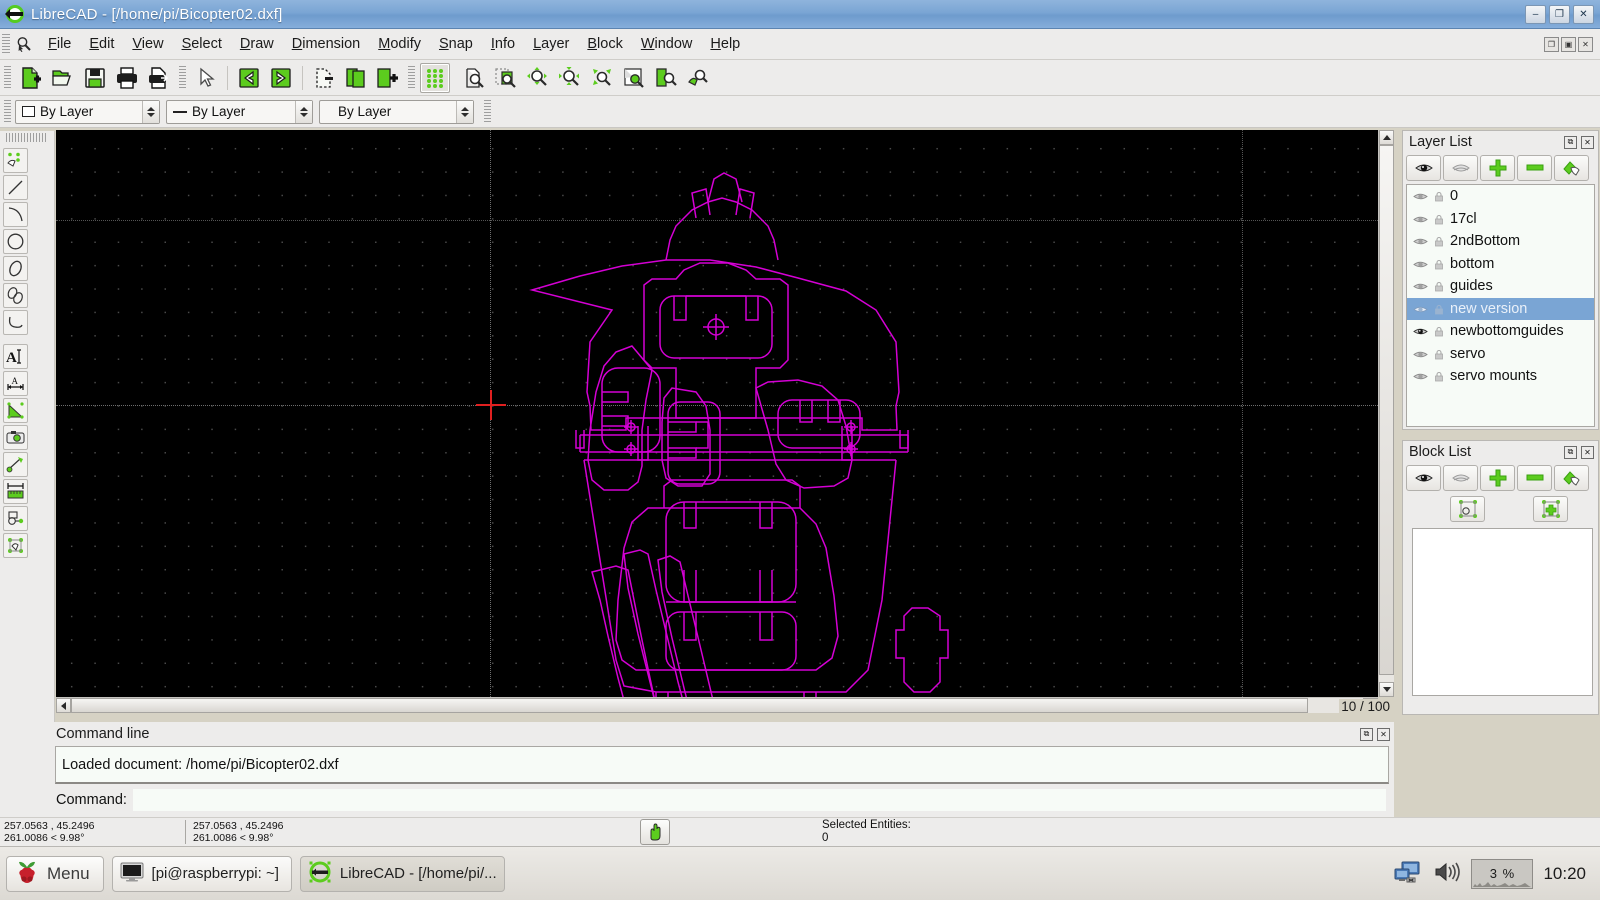 The width and height of the screenshot is (1600, 900). I want to click on point-tool-icon, so click(15, 160).